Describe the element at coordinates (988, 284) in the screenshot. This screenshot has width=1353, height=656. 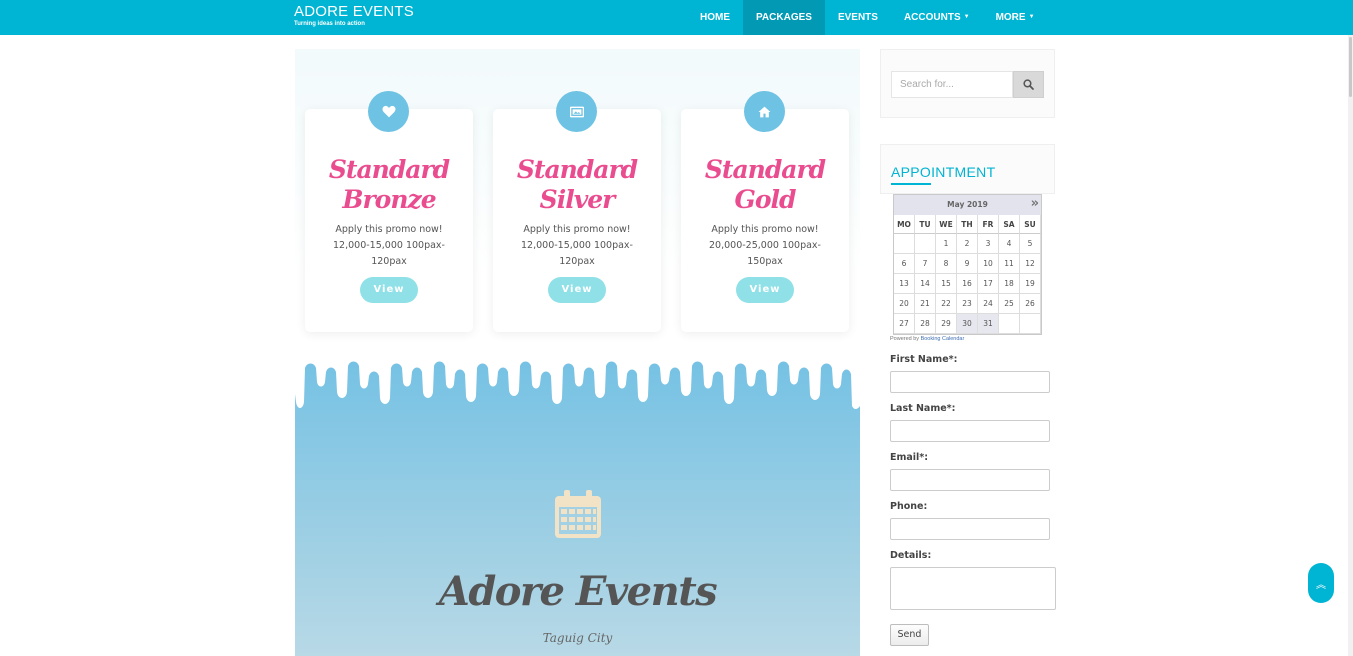
I see `calendar-day: 17` at that location.